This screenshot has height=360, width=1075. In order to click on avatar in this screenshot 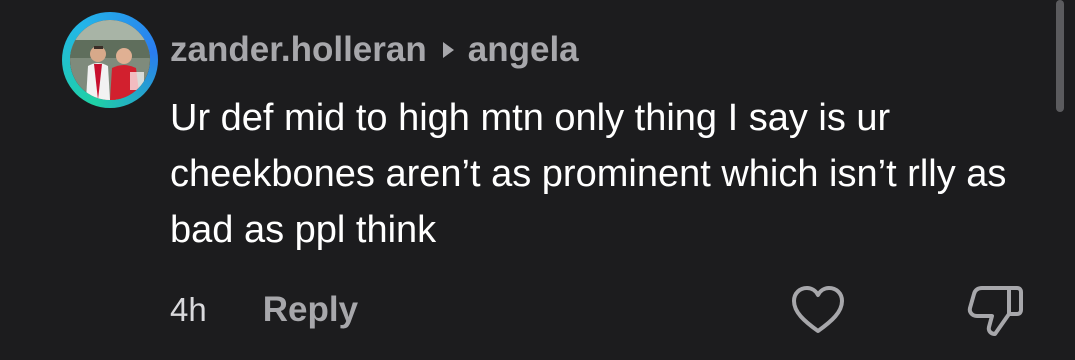, I will do `click(110, 60)`.